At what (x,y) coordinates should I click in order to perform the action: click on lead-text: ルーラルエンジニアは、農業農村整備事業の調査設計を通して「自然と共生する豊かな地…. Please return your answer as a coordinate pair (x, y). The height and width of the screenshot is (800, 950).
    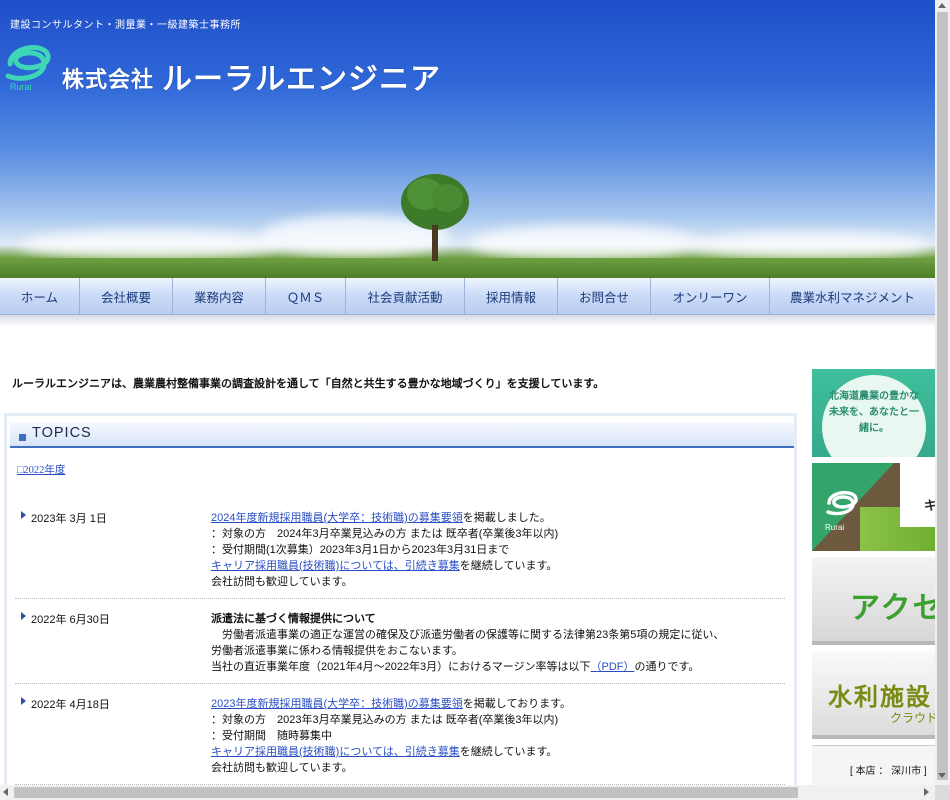
    Looking at the image, I should click on (308, 384).